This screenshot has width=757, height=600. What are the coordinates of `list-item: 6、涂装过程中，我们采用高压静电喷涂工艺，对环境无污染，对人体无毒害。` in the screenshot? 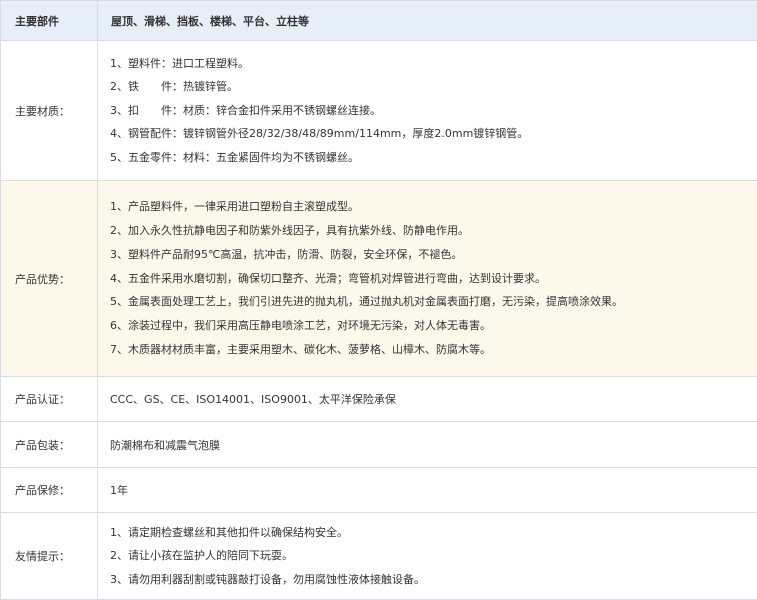 It's located at (433, 326).